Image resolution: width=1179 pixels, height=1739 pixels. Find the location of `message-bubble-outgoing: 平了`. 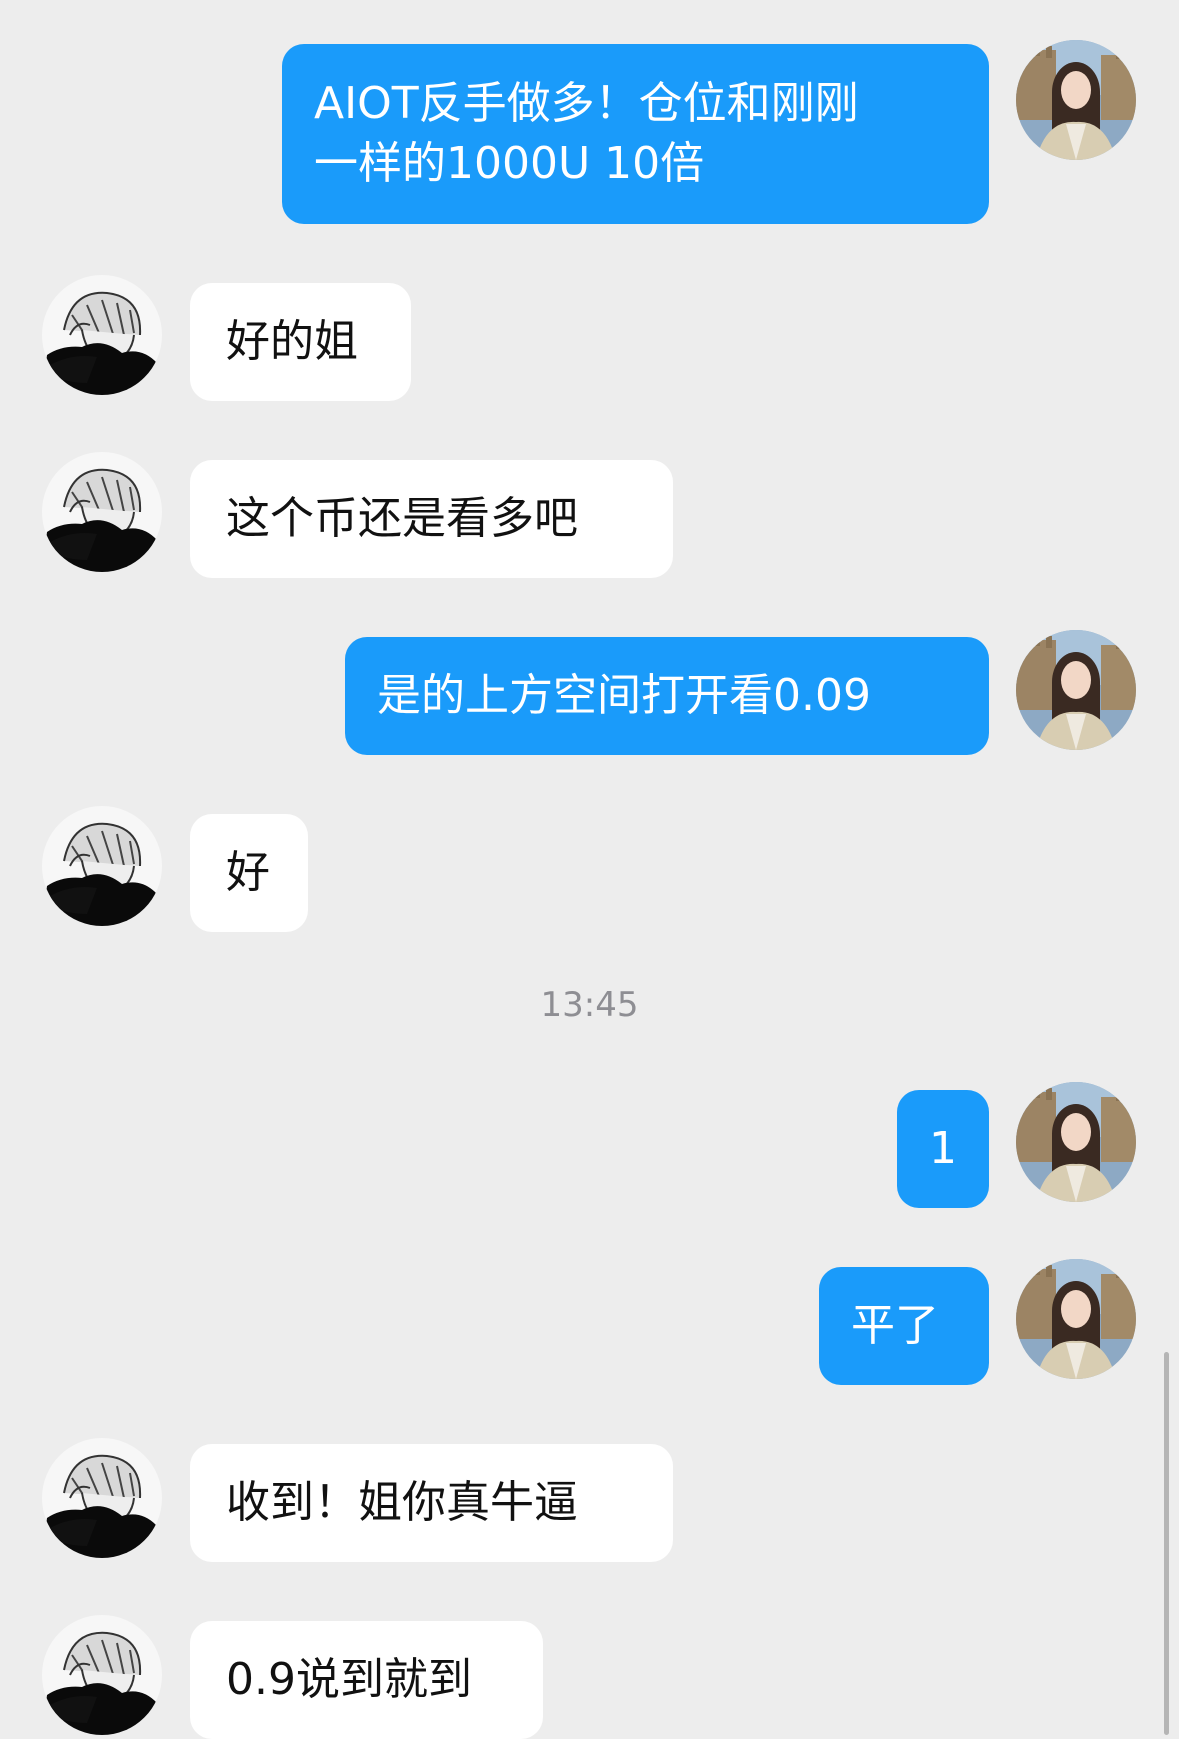

message-bubble-outgoing: 平了 is located at coordinates (904, 1326).